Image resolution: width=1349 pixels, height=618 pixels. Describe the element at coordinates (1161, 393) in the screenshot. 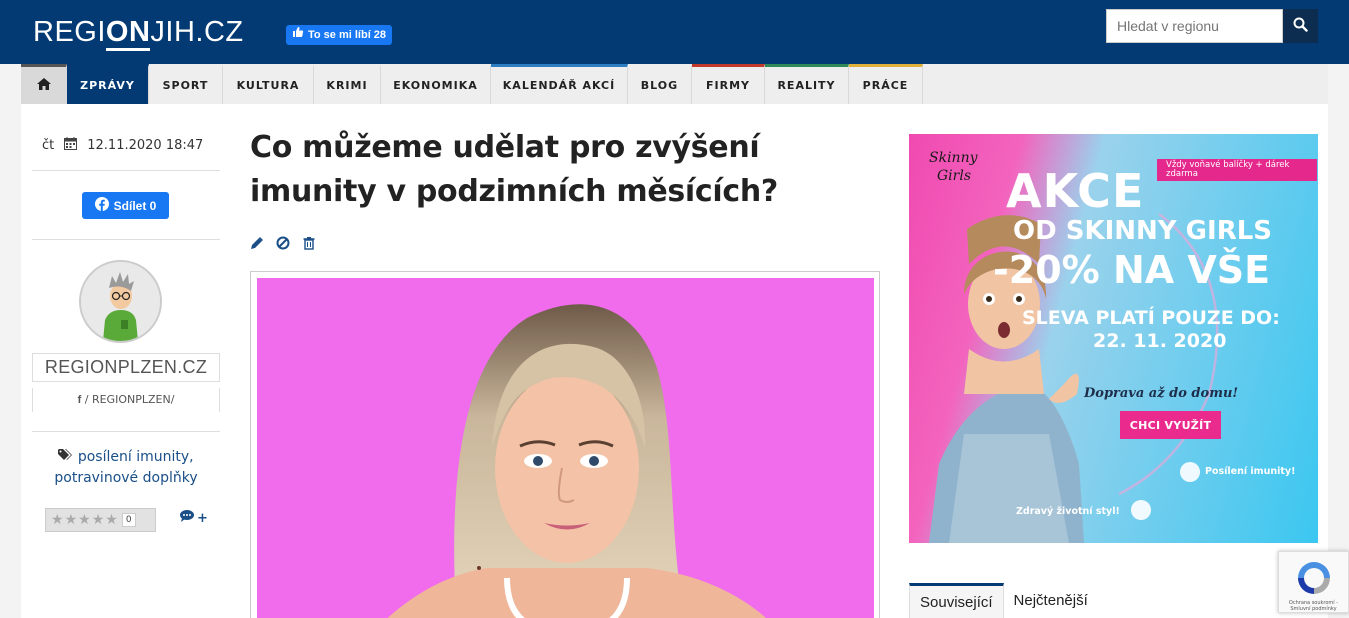

I see `ad-delivery: Doprava až do domu!` at that location.